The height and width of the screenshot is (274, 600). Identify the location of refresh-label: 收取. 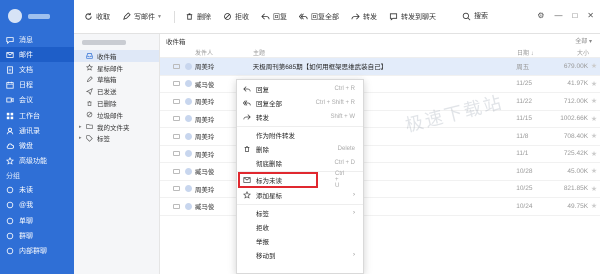
(103, 17).